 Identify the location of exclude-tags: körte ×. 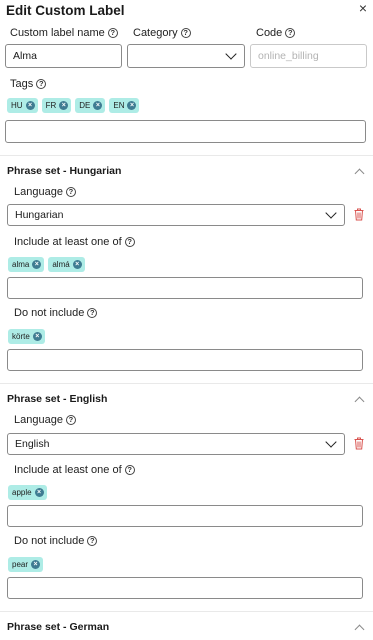
(26, 336).